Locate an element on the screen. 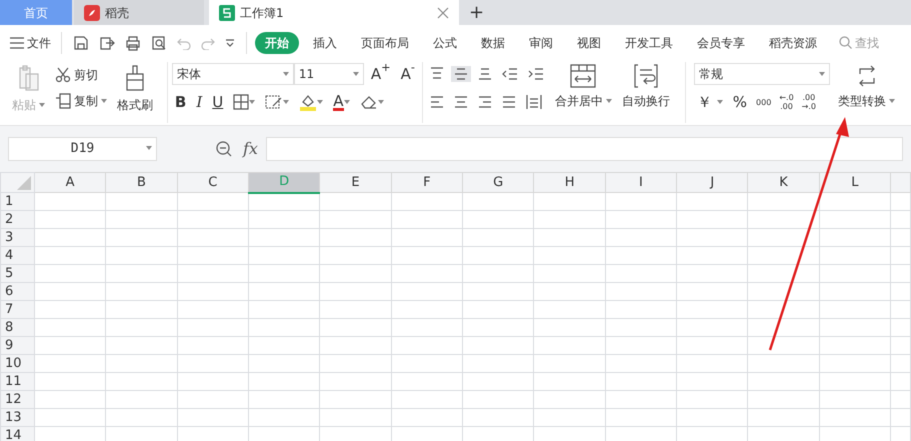 This screenshot has width=911, height=441. row-header: 3 is located at coordinates (17, 237).